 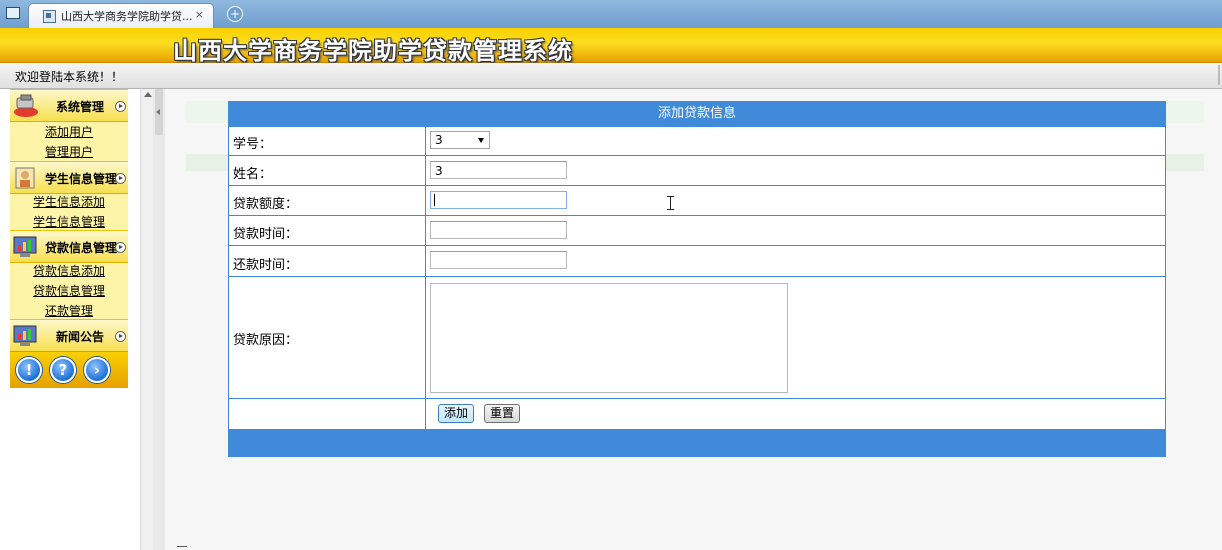 I want to click on browser-tab: 山西大学商务学院助学贷... ×, so click(x=121, y=16).